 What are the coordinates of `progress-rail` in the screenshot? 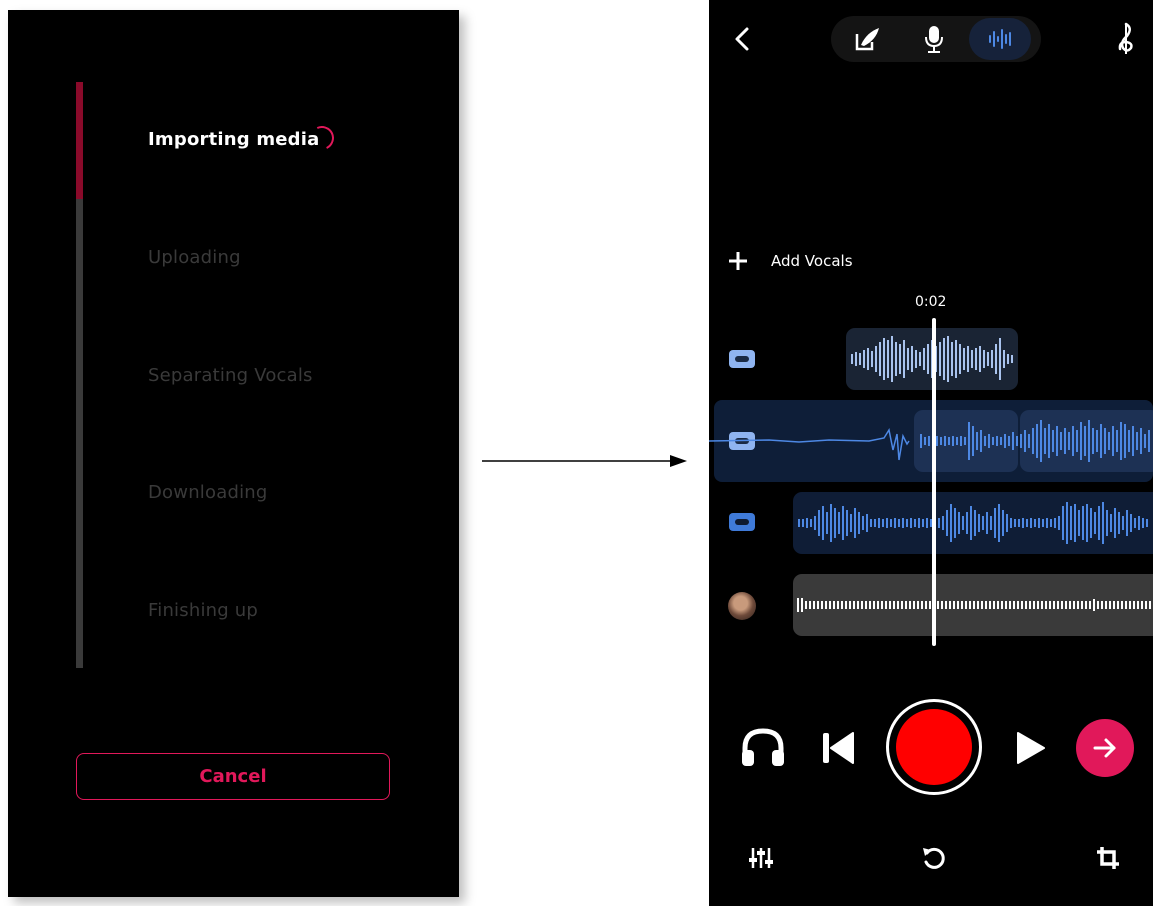 It's located at (79, 375).